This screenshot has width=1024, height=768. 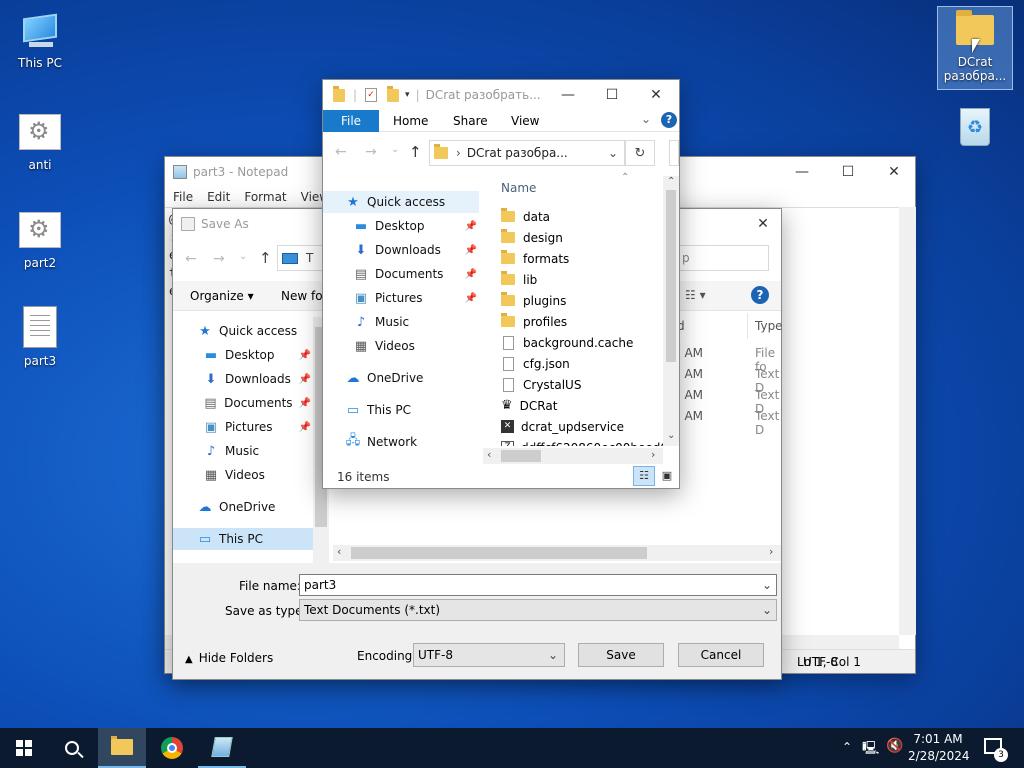 I want to click on desktop-icon-recycle-bin, so click(x=975, y=129).